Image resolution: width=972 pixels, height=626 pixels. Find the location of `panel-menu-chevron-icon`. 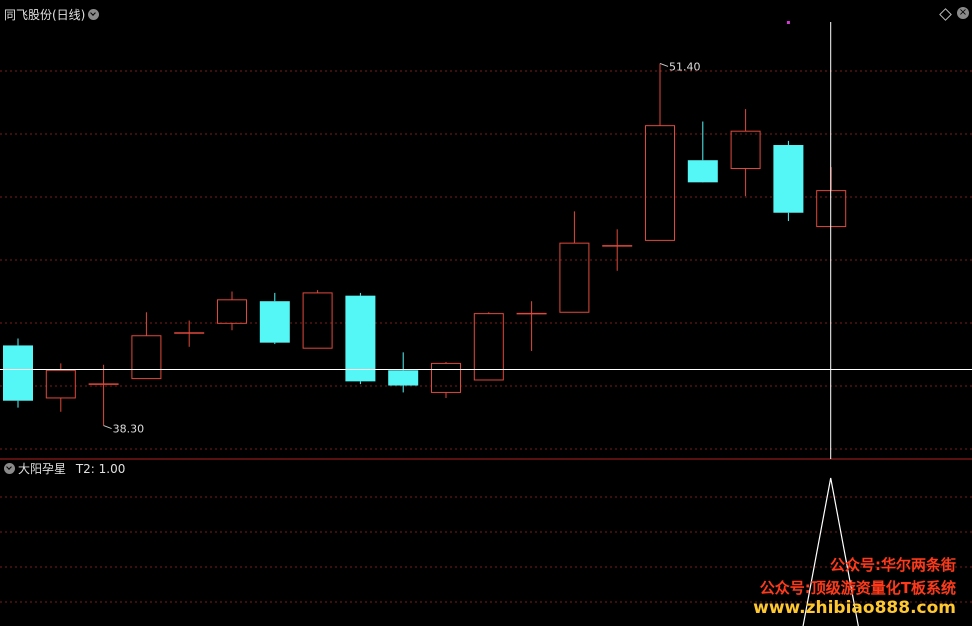

panel-menu-chevron-icon is located at coordinates (94, 14).